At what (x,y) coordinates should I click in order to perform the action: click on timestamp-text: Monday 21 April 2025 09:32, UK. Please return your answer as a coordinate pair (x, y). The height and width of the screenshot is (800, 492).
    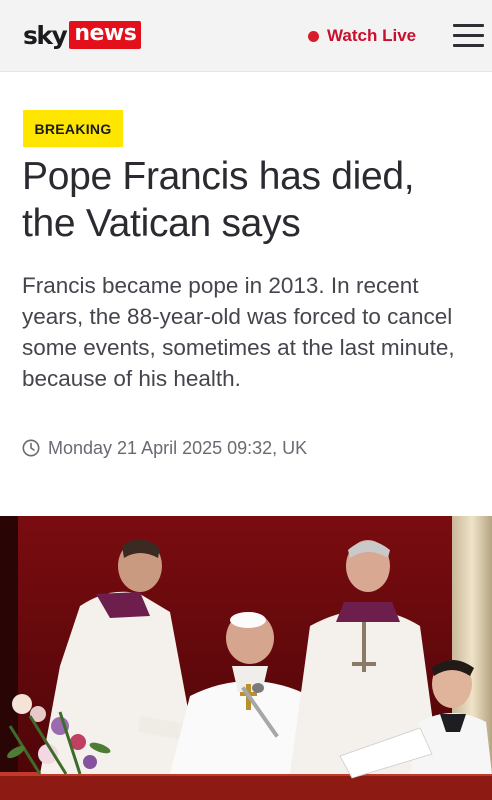
    Looking at the image, I should click on (178, 447).